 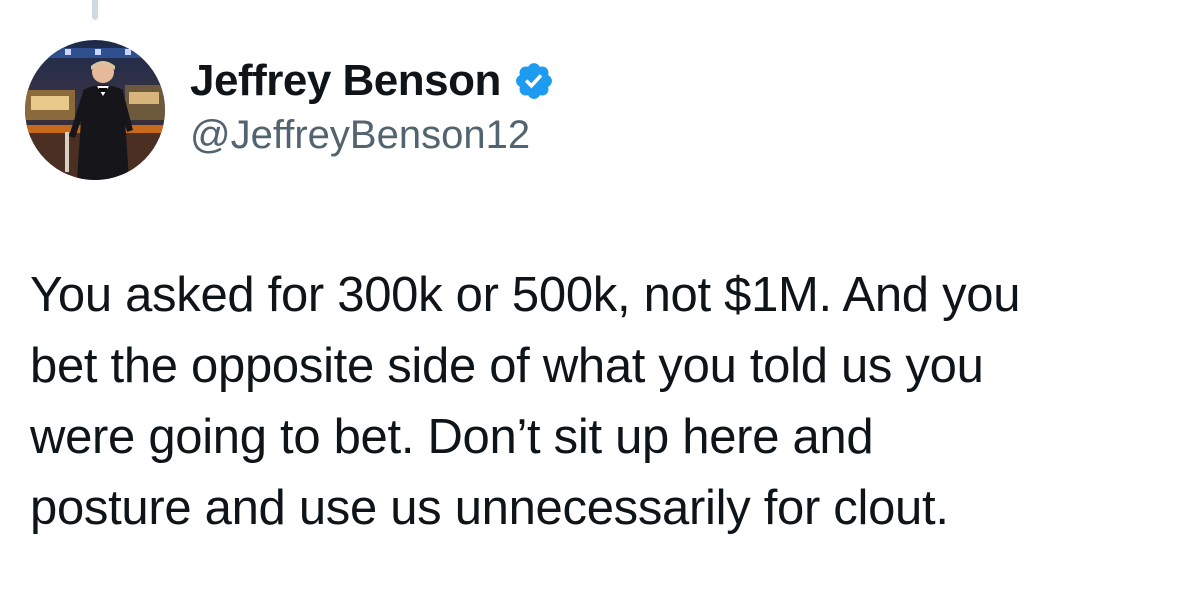 What do you see at coordinates (345, 81) in the screenshot?
I see `author-display-name: Jeffrey Benson` at bounding box center [345, 81].